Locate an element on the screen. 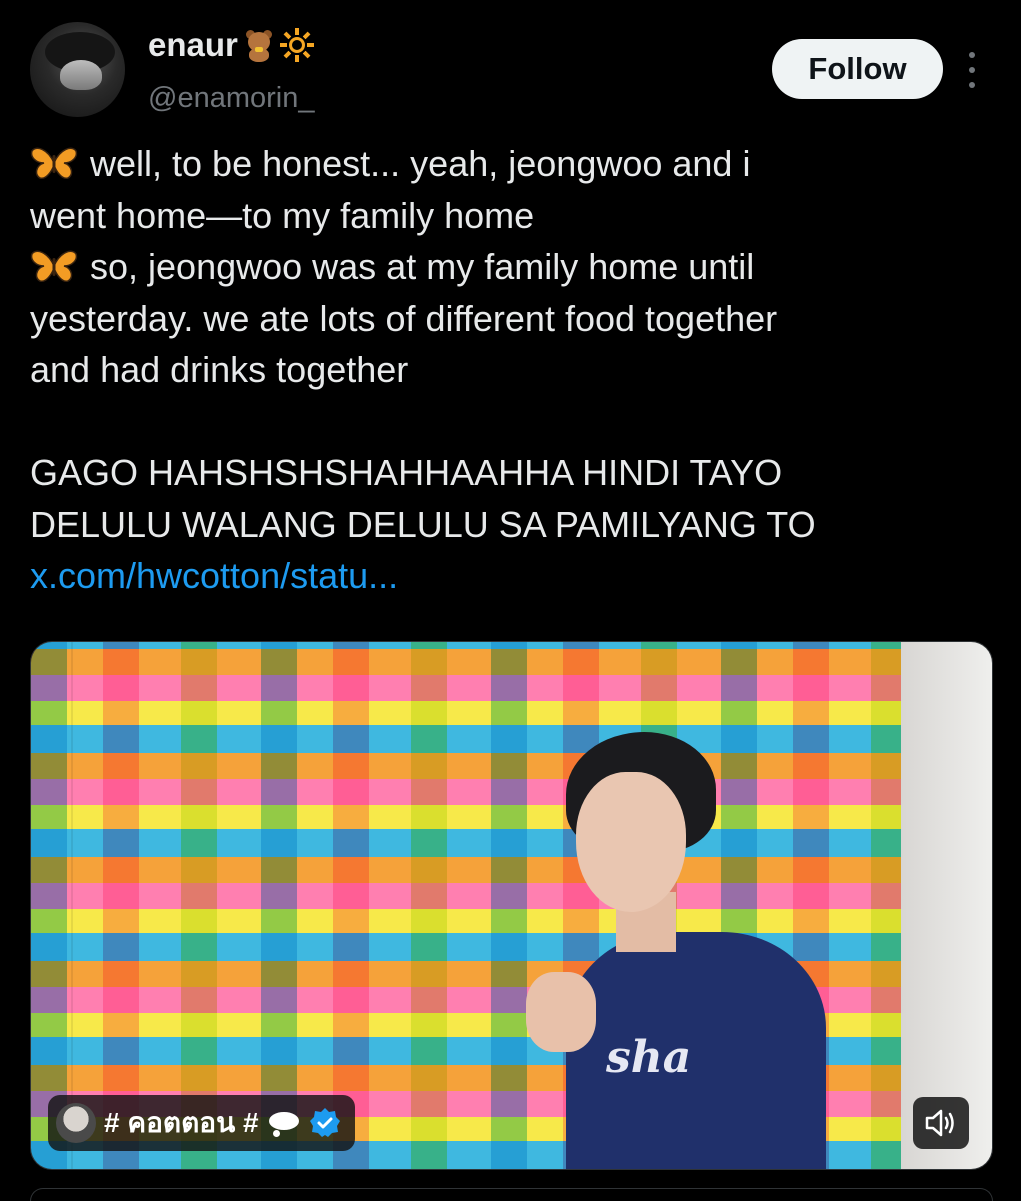 This screenshot has width=1021, height=1201. avatar-face is located at coordinates (81, 75).